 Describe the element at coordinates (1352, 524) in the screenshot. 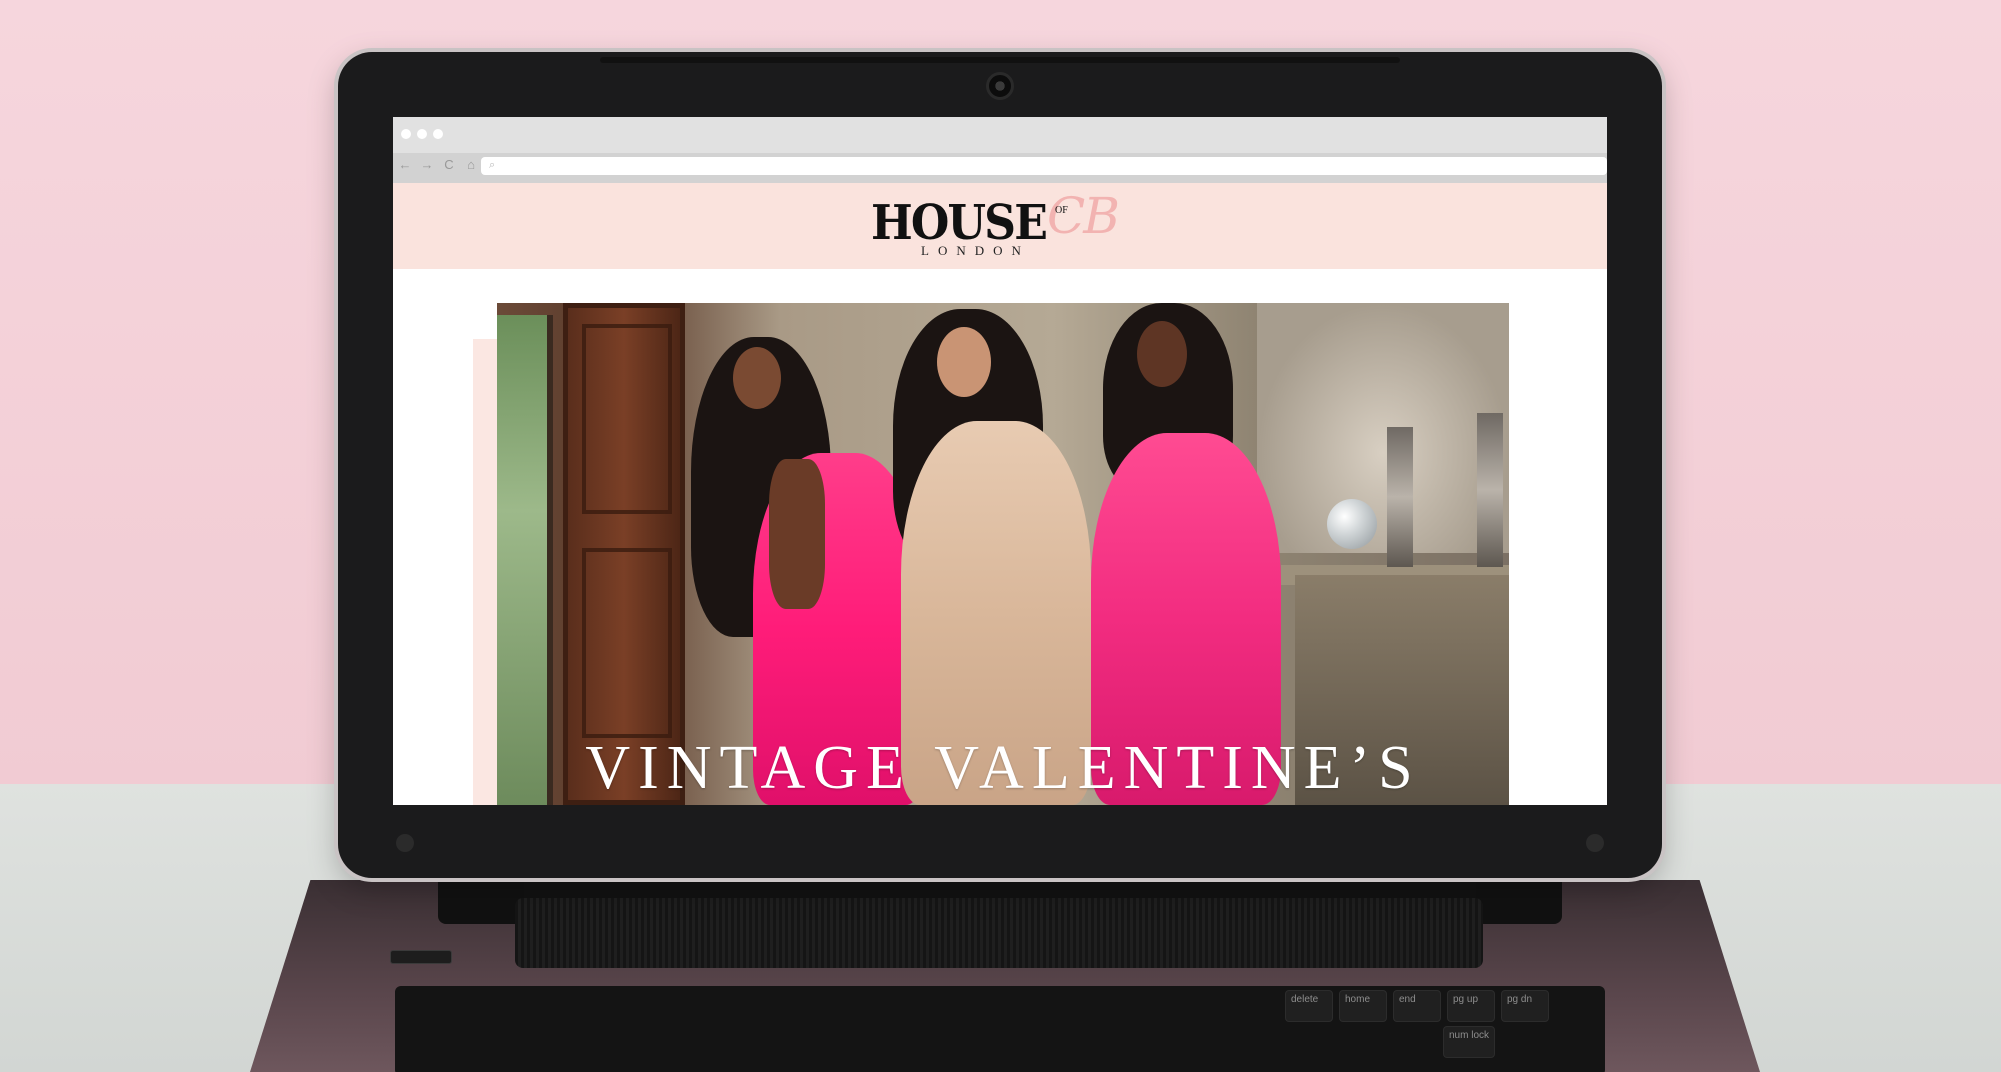

I see `glass-globe` at that location.